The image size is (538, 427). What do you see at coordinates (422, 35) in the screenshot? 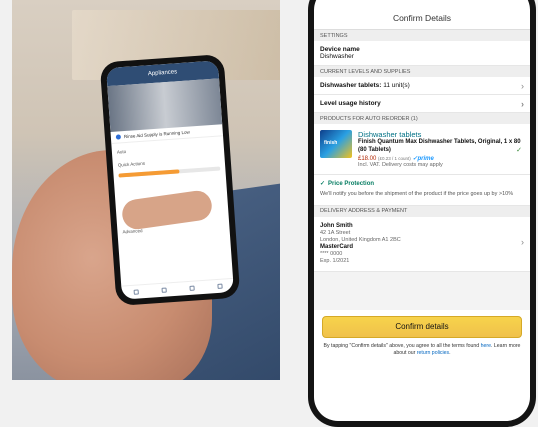
I see `settings-section-label: SETTINGS` at bounding box center [422, 35].